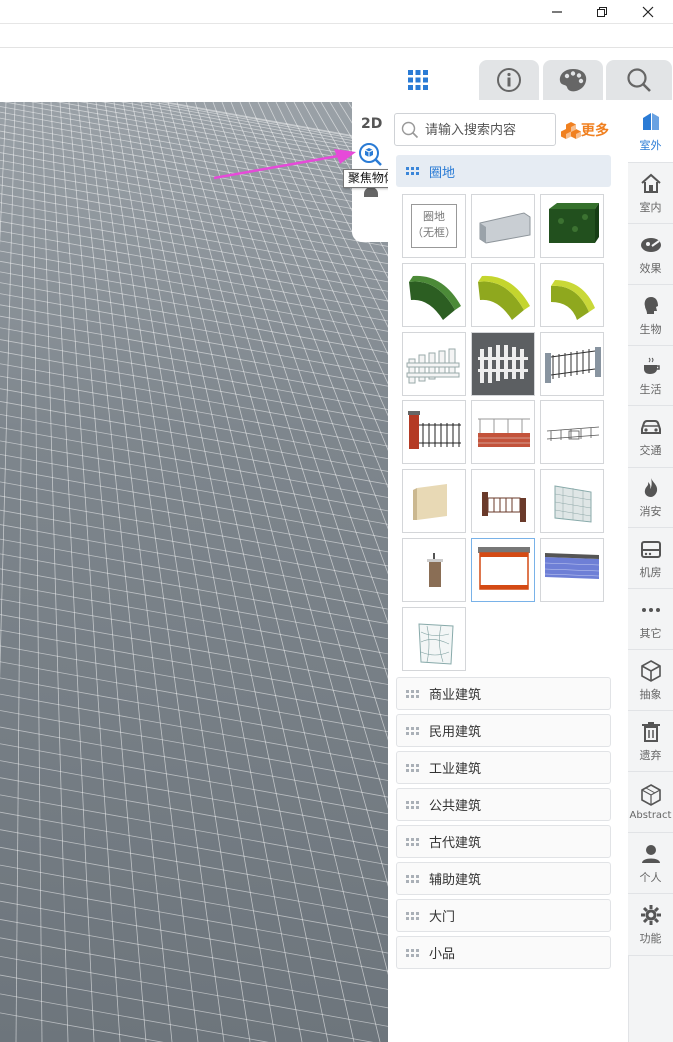 The width and height of the screenshot is (673, 1042). Describe the element at coordinates (650, 183) in the screenshot. I see `house-icon` at that location.